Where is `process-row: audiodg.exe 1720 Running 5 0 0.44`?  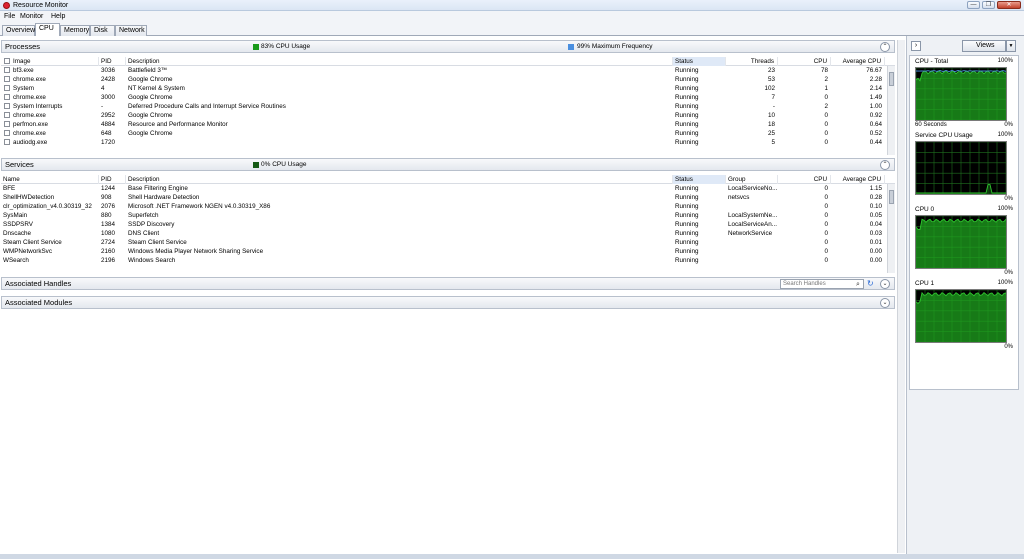
process-row: audiodg.exe 1720 Running 5 0 0.44 is located at coordinates (444, 142).